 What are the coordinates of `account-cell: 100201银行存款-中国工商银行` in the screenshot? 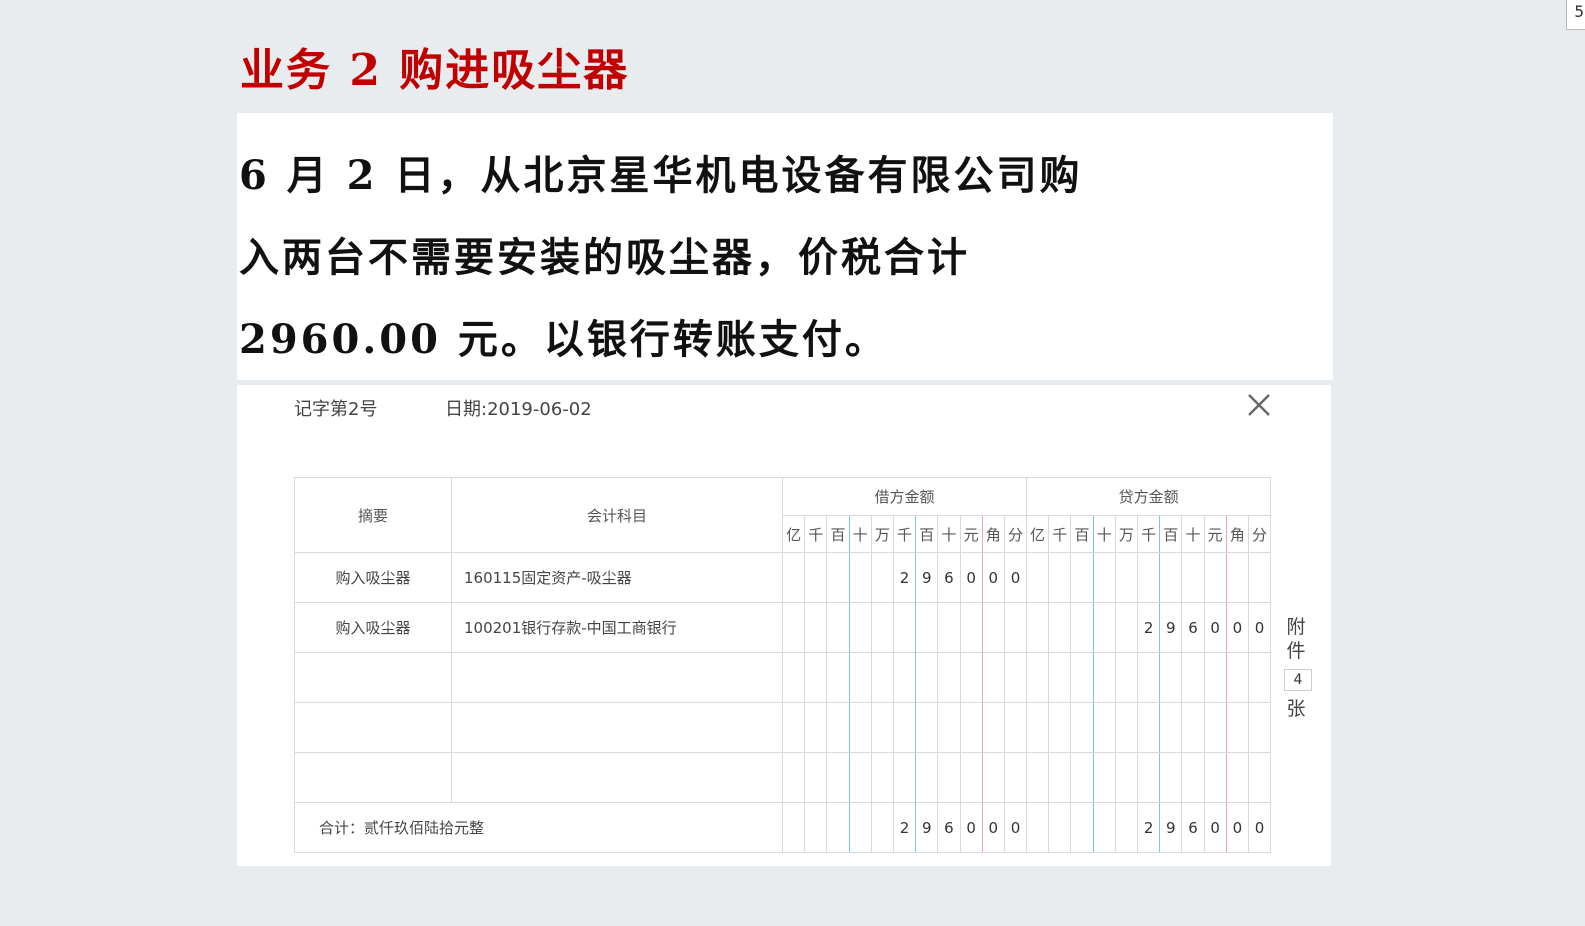 It's located at (617, 627).